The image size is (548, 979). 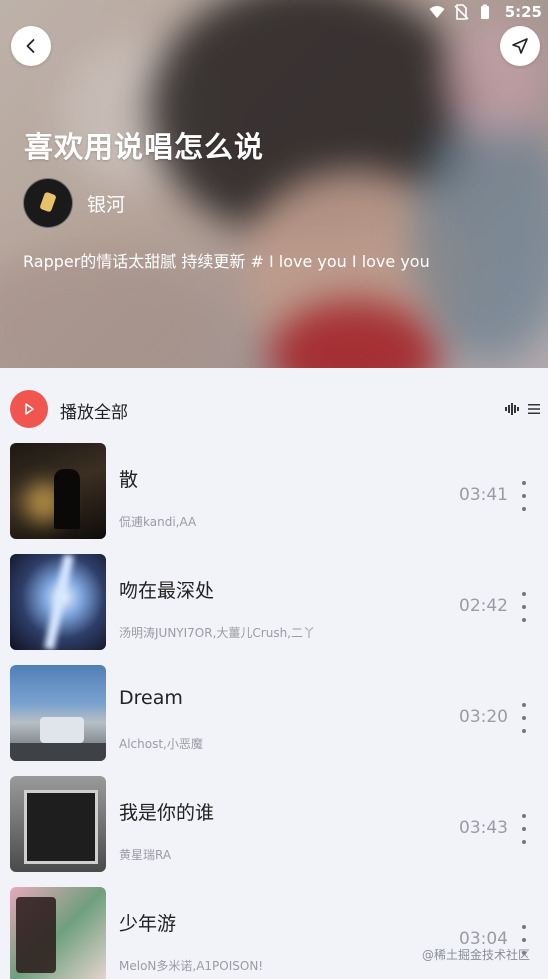 What do you see at coordinates (106, 203) in the screenshot?
I see `creator-name: 银河` at bounding box center [106, 203].